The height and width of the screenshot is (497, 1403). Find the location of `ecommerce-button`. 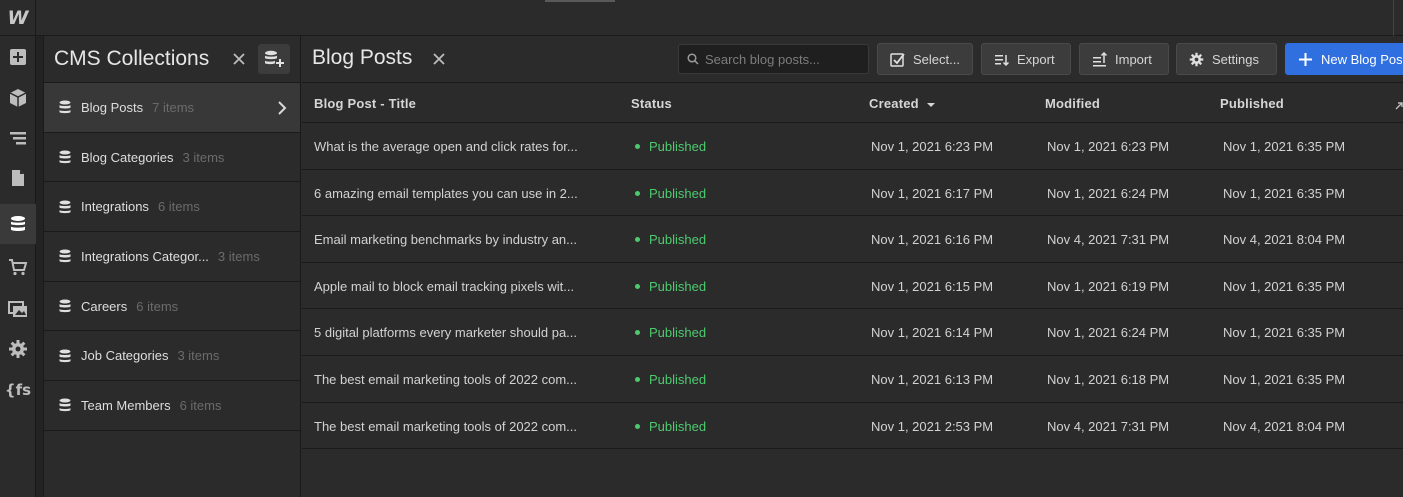

ecommerce-button is located at coordinates (18, 267).